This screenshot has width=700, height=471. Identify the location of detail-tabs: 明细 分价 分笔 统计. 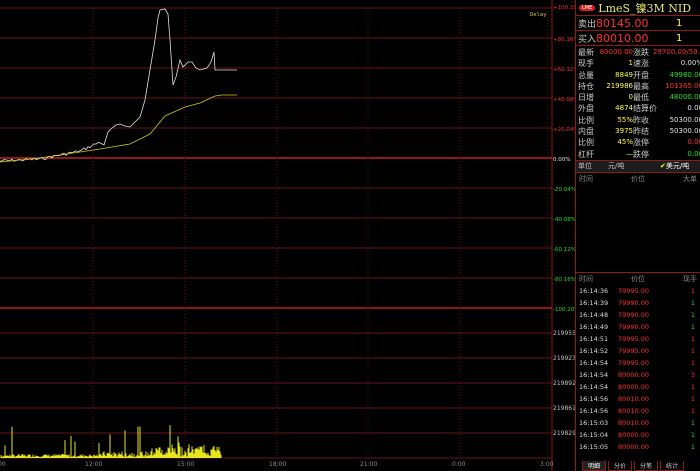
(638, 466).